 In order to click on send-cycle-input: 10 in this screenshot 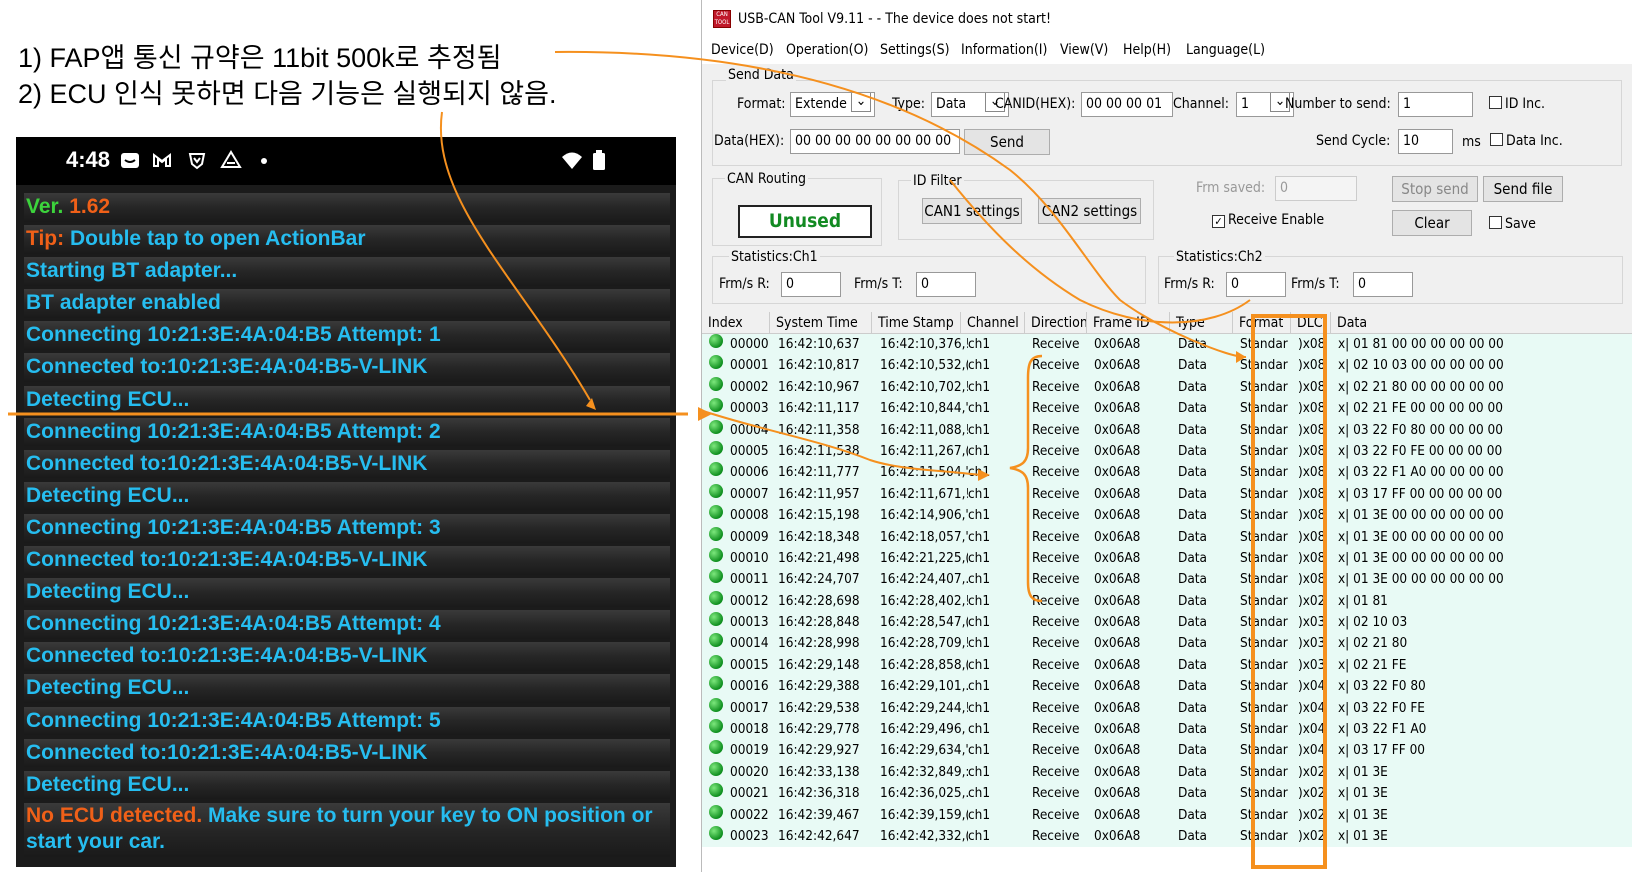, I will do `click(1425, 141)`.